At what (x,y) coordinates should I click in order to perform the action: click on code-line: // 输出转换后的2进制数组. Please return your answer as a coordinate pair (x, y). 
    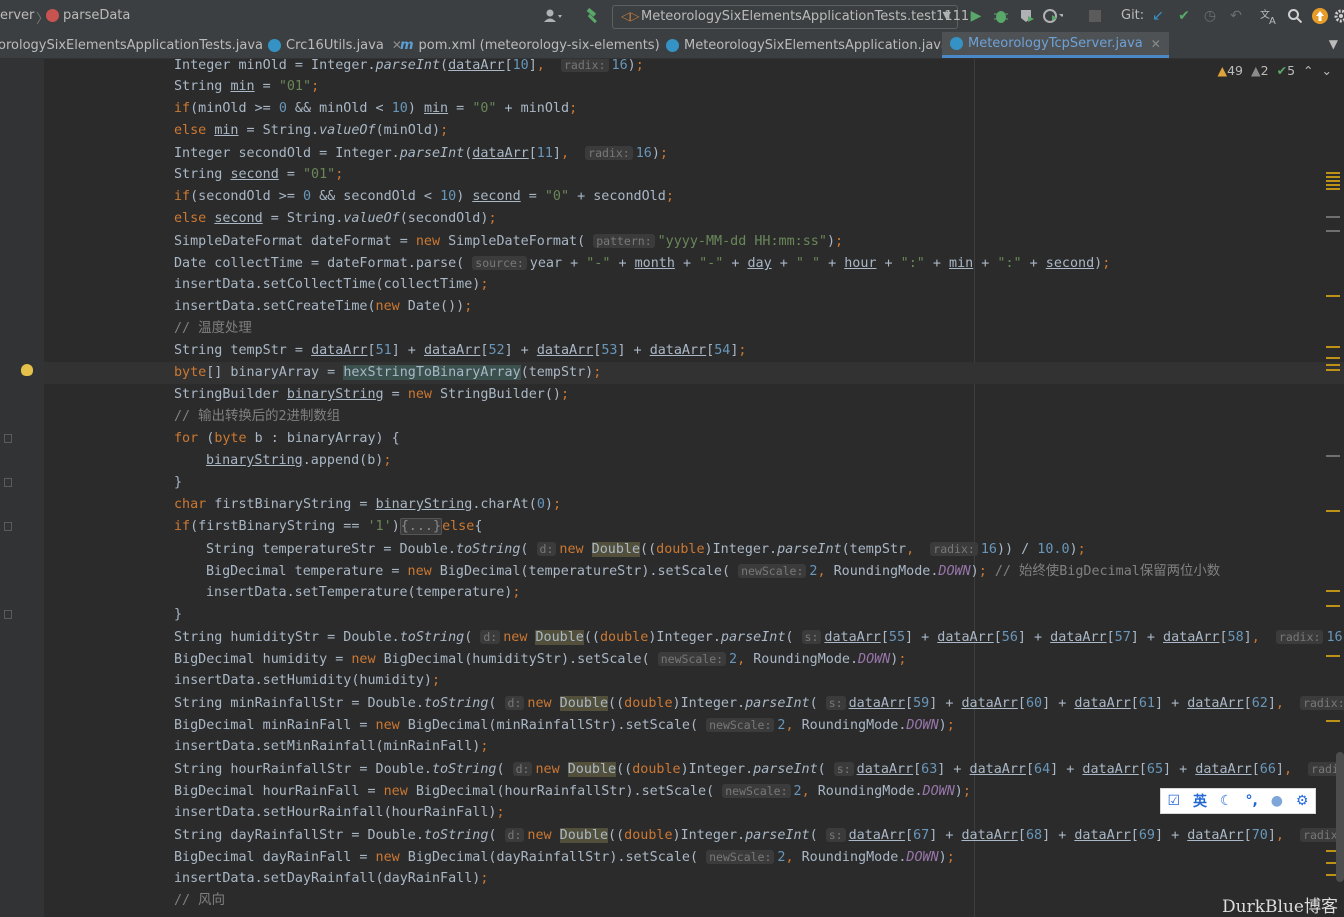
    Looking at the image, I should click on (257, 416).